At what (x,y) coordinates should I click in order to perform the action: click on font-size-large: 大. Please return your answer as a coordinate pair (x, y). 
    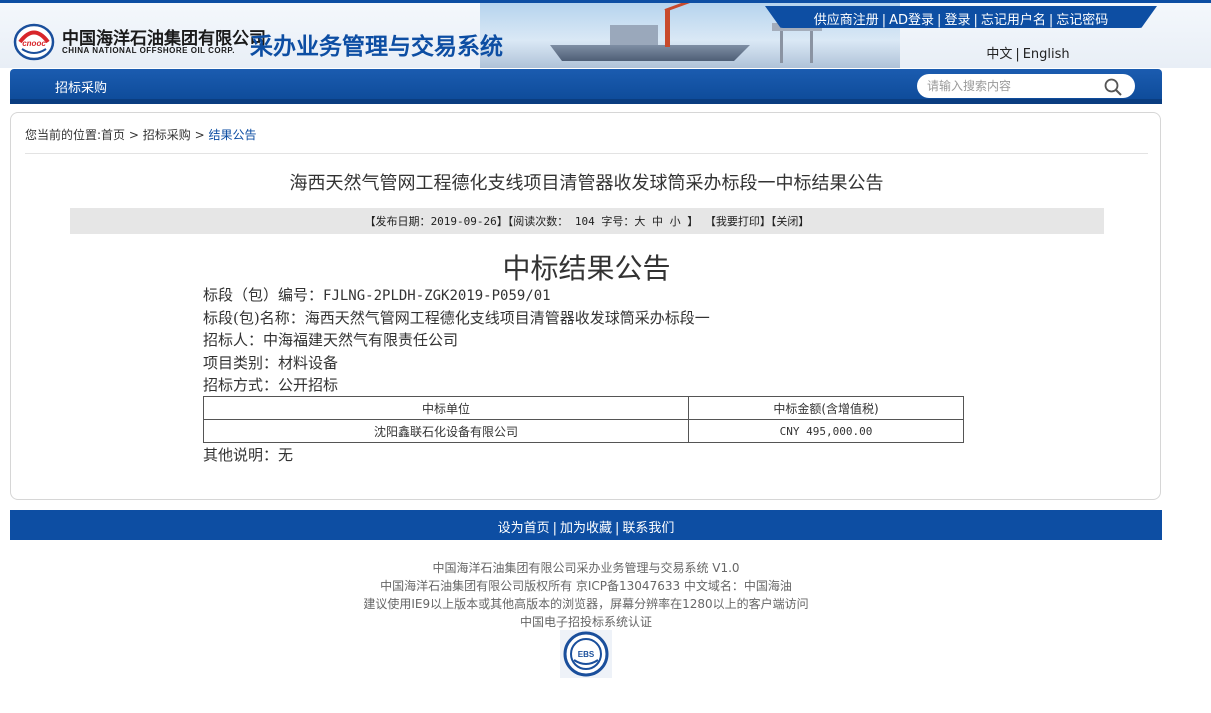
    Looking at the image, I should click on (639, 221).